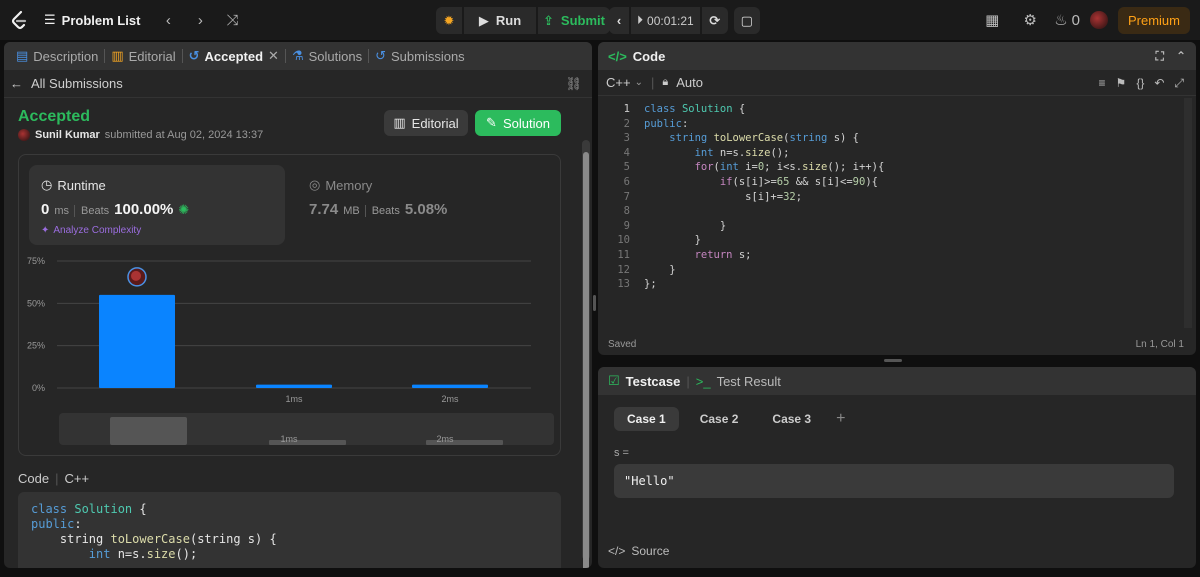  I want to click on checkbox-icon: ☑, so click(614, 380).